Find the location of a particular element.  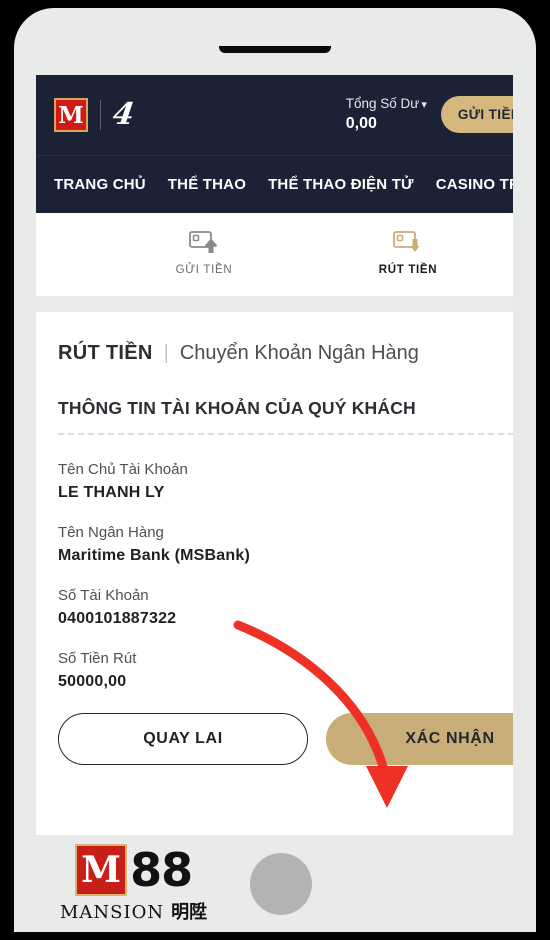

wallet-tab-bar: GỬI TIỀN RÚT TIỀN is located at coordinates (274, 254).